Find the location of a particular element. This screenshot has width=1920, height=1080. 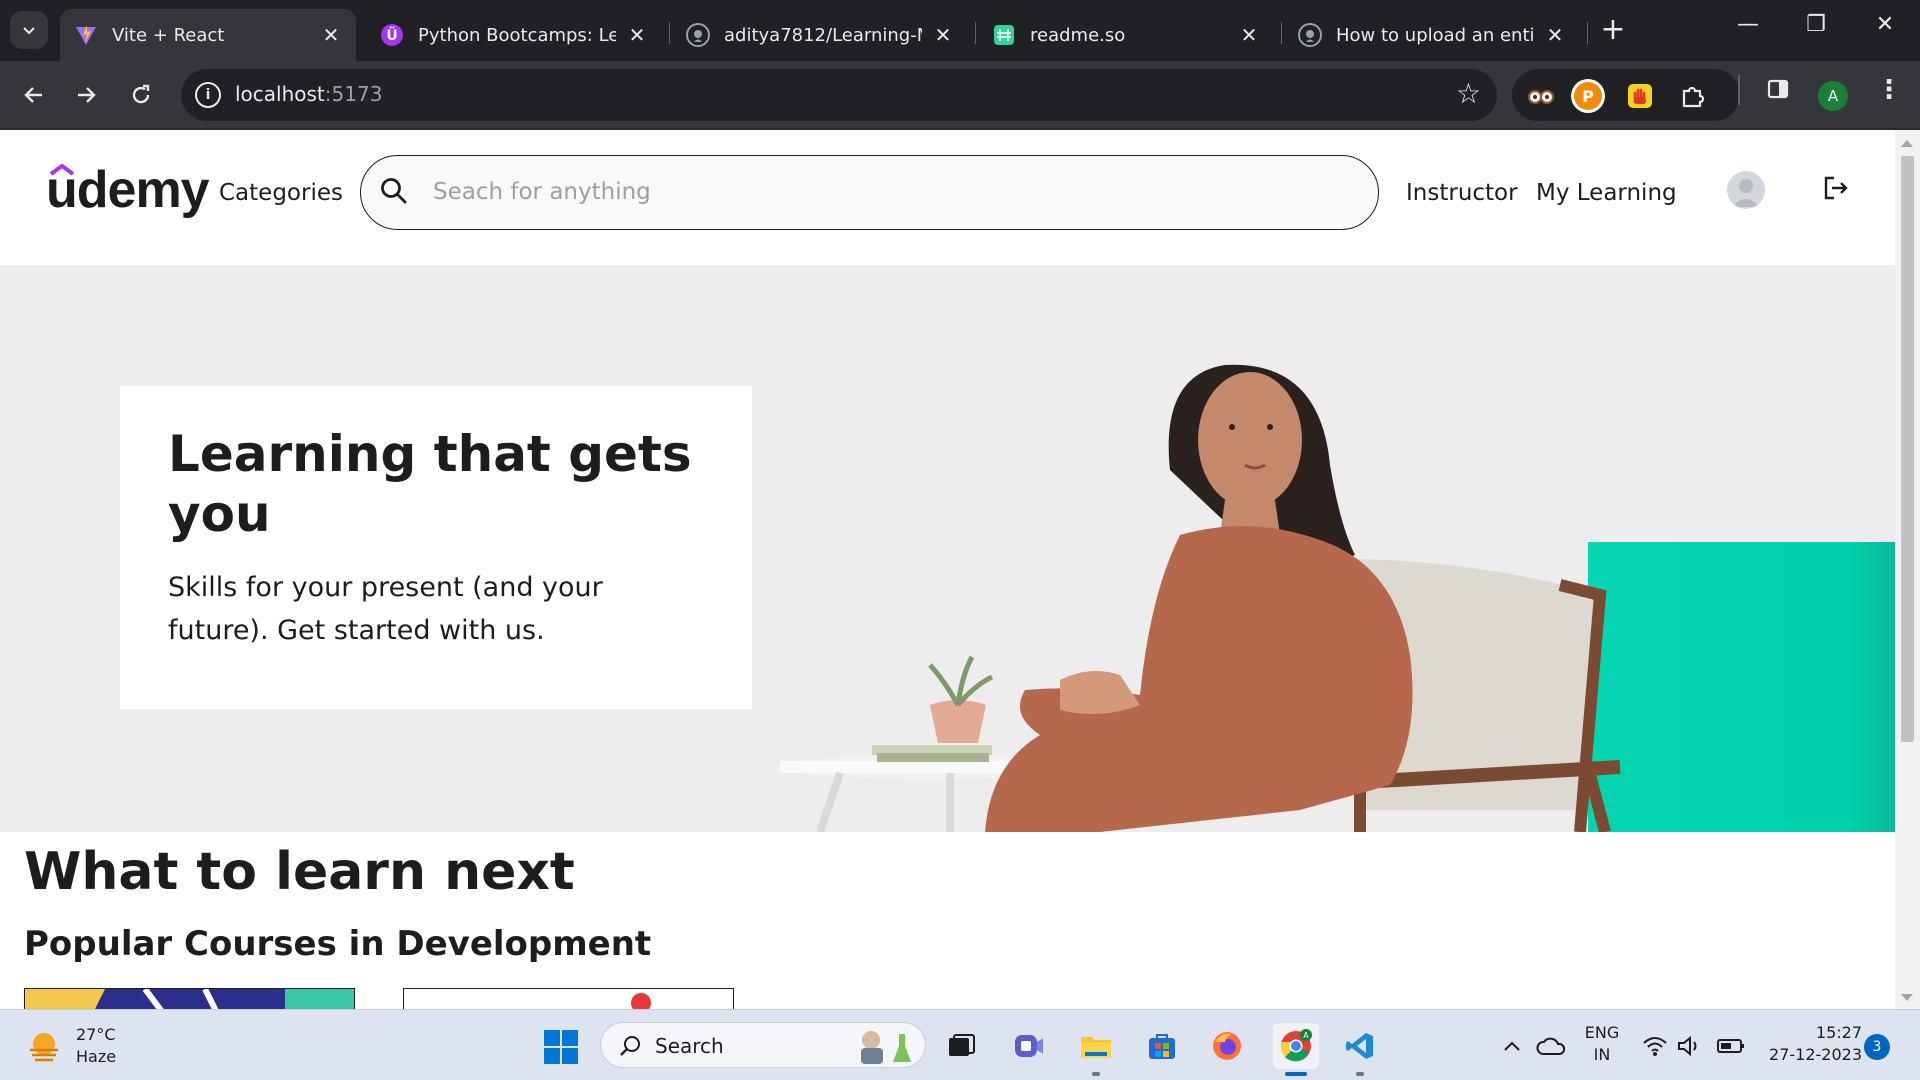

arrow-right-icon is located at coordinates (87, 95).